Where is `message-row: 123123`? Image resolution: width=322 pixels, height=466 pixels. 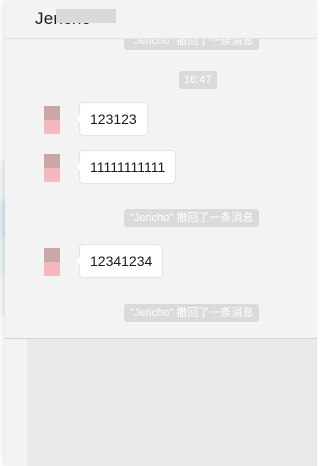
message-row: 123123 is located at coordinates (161, 122).